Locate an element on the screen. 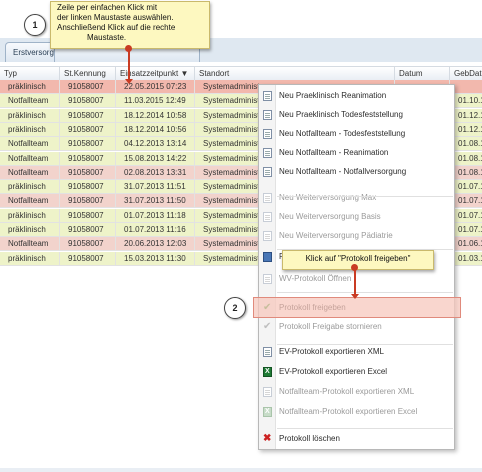  menu-item-label: Neu Notfallteam - Reanimation is located at coordinates (334, 152).